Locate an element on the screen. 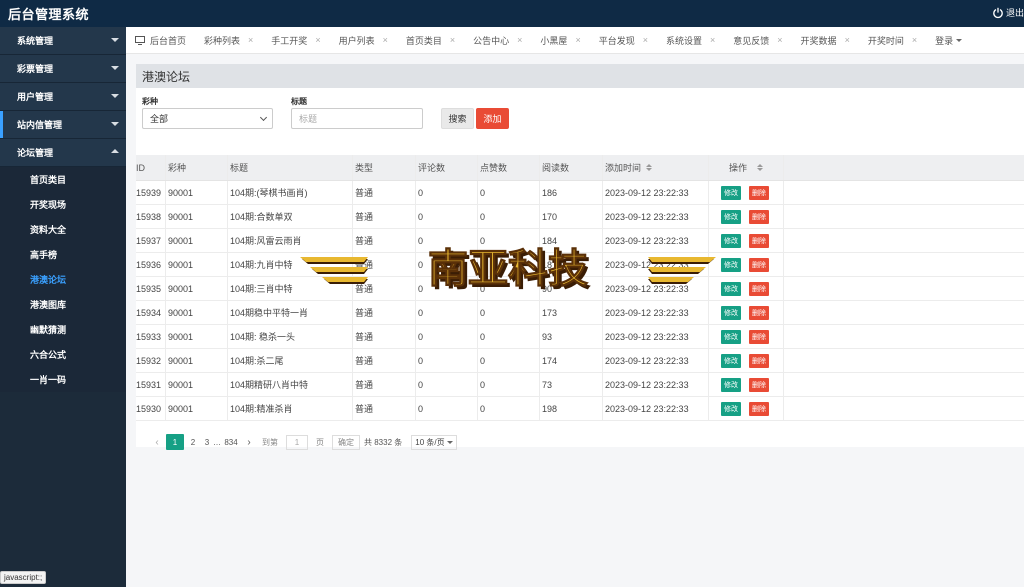 The width and height of the screenshot is (1024, 587). sidebar-item-live-draw: 开奖现场 is located at coordinates (63, 204).